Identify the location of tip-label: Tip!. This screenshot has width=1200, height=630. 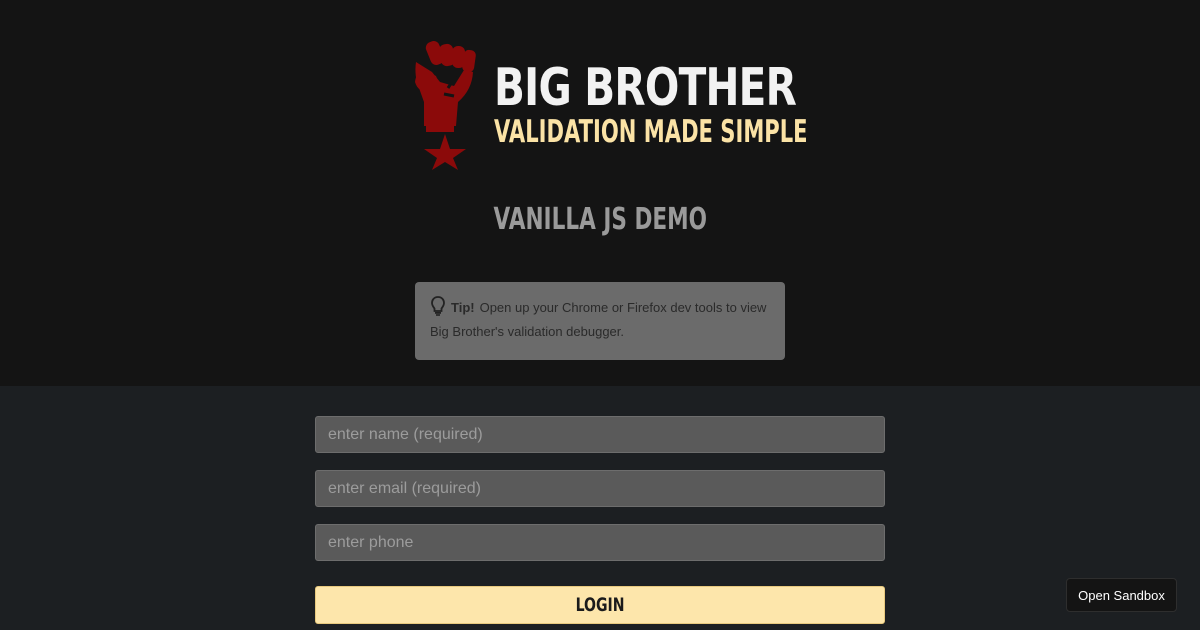
(463, 307).